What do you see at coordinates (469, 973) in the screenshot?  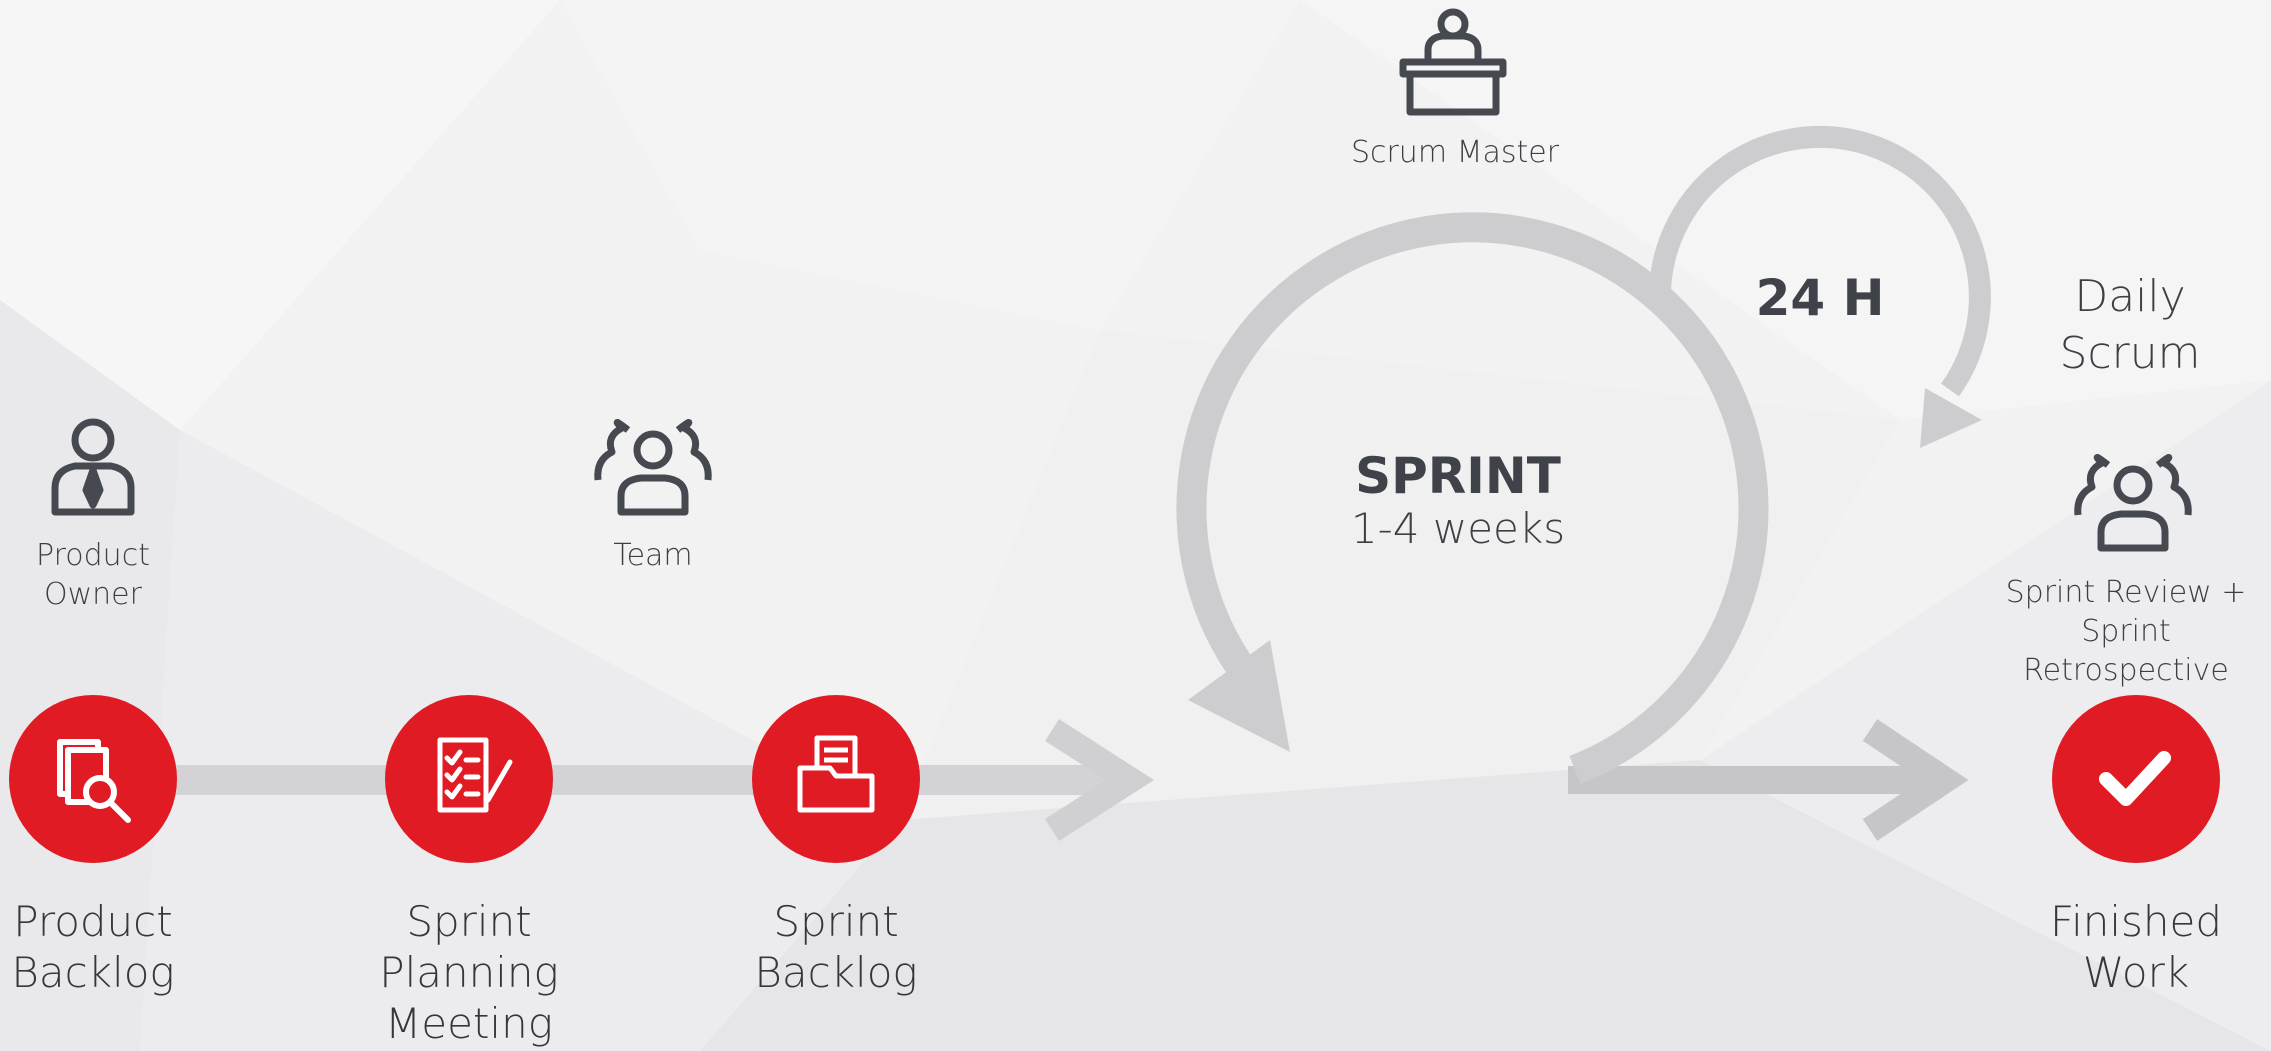 I see `stage-label-sprint-planning: Sprint Planning Meeting` at bounding box center [469, 973].